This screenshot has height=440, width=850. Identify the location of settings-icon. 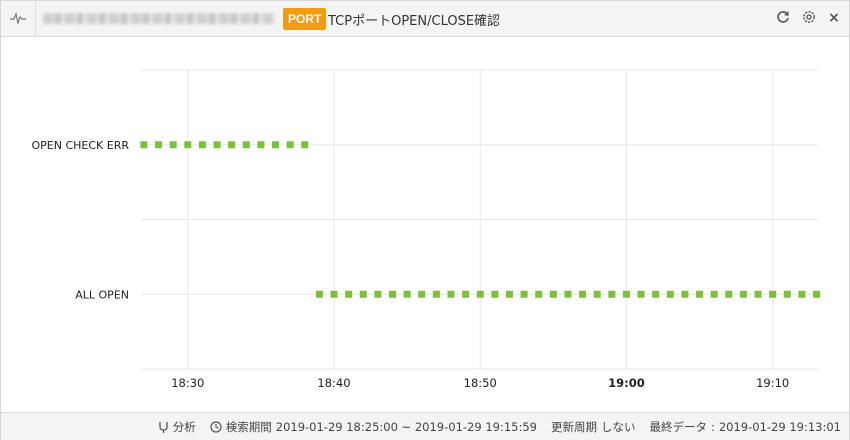
(809, 17).